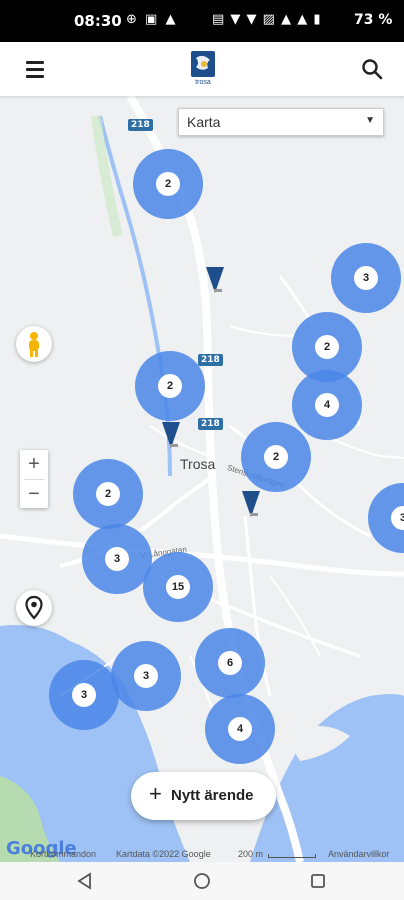  I want to click on keyboard-shortcuts-link: Kortkommandon, so click(63, 854).